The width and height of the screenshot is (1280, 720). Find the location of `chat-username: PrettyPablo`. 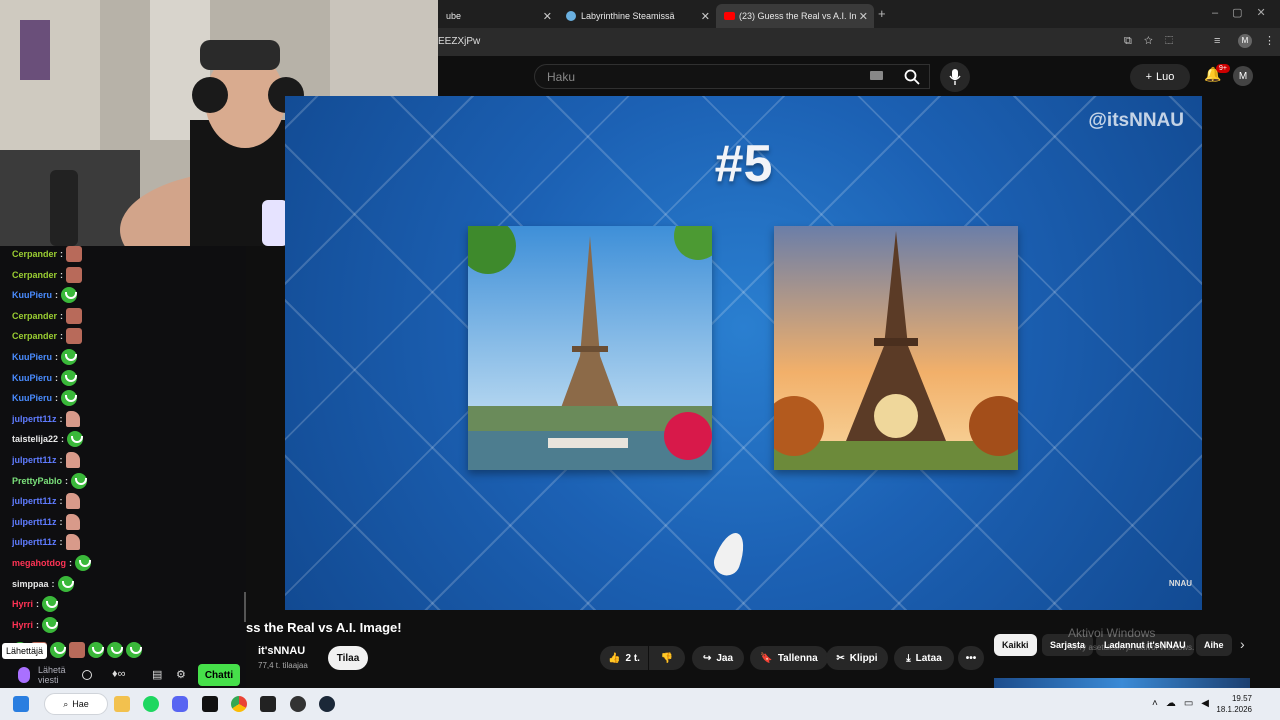

chat-username: PrettyPablo is located at coordinates (37, 481).